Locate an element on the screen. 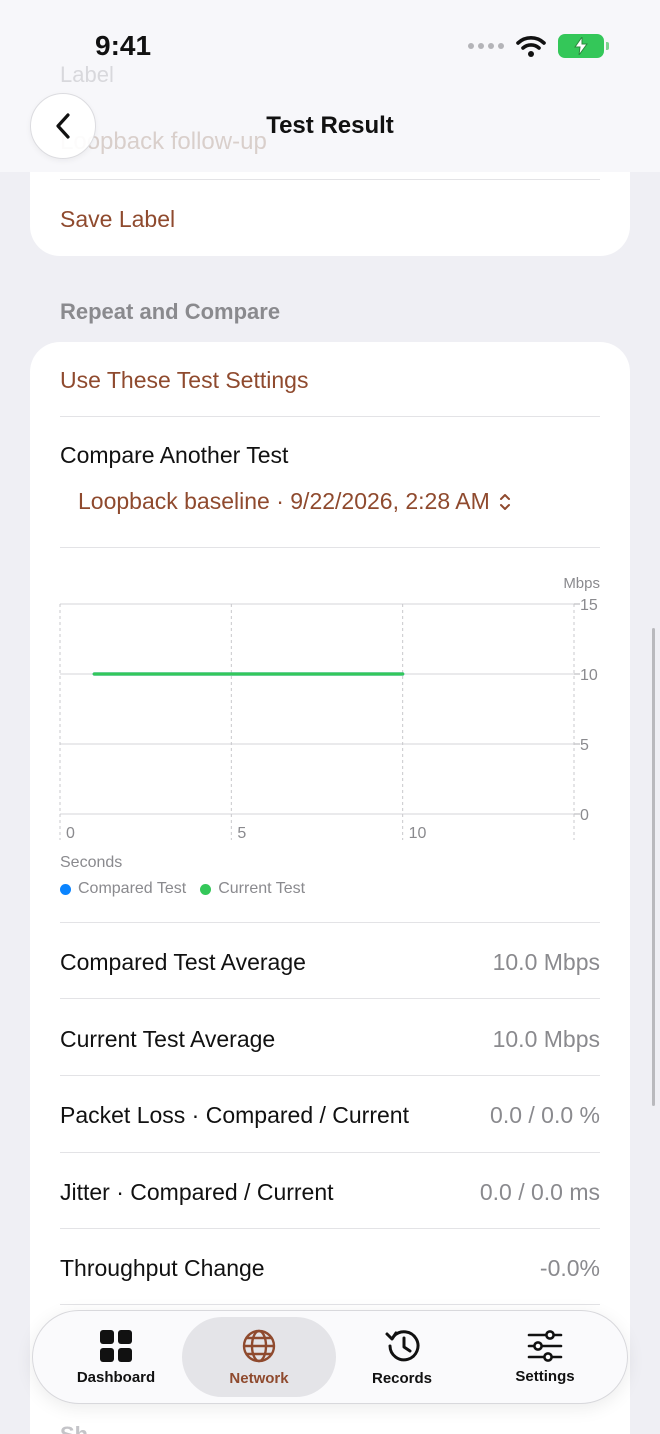 Image resolution: width=660 pixels, height=1434 pixels. tab-records: Records is located at coordinates (402, 1357).